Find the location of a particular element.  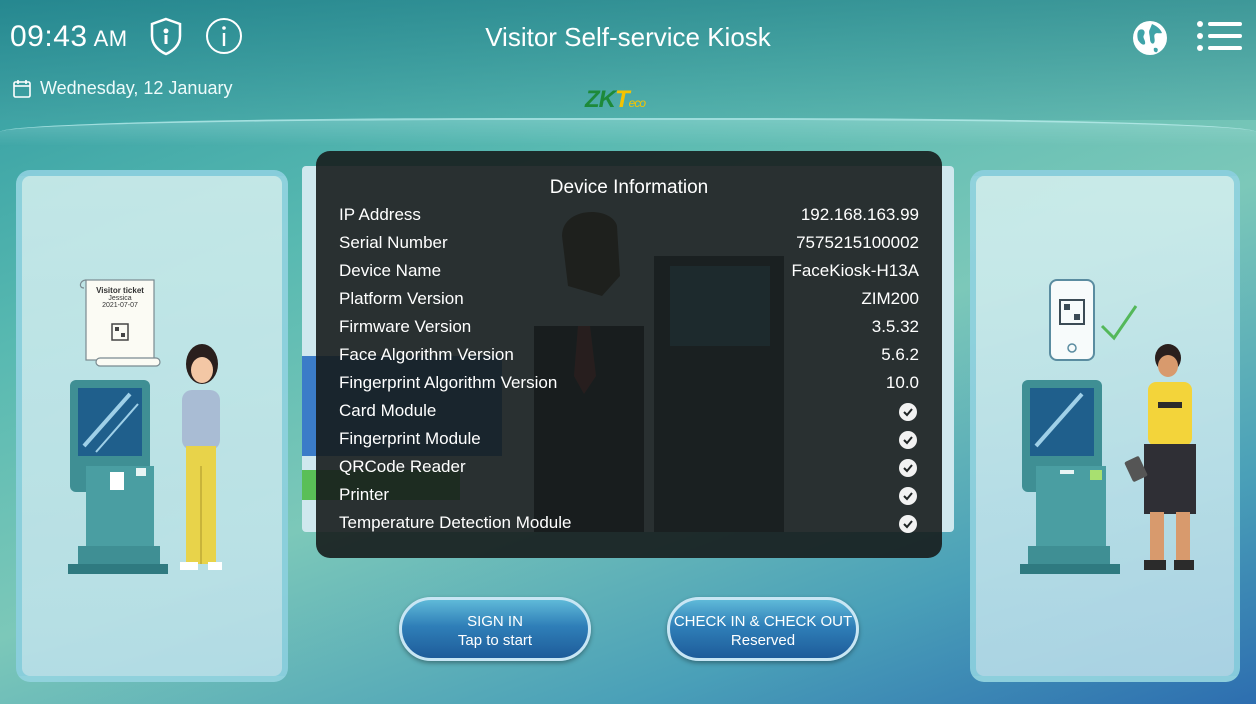

ticket-name: Jessica is located at coordinates (120, 298).